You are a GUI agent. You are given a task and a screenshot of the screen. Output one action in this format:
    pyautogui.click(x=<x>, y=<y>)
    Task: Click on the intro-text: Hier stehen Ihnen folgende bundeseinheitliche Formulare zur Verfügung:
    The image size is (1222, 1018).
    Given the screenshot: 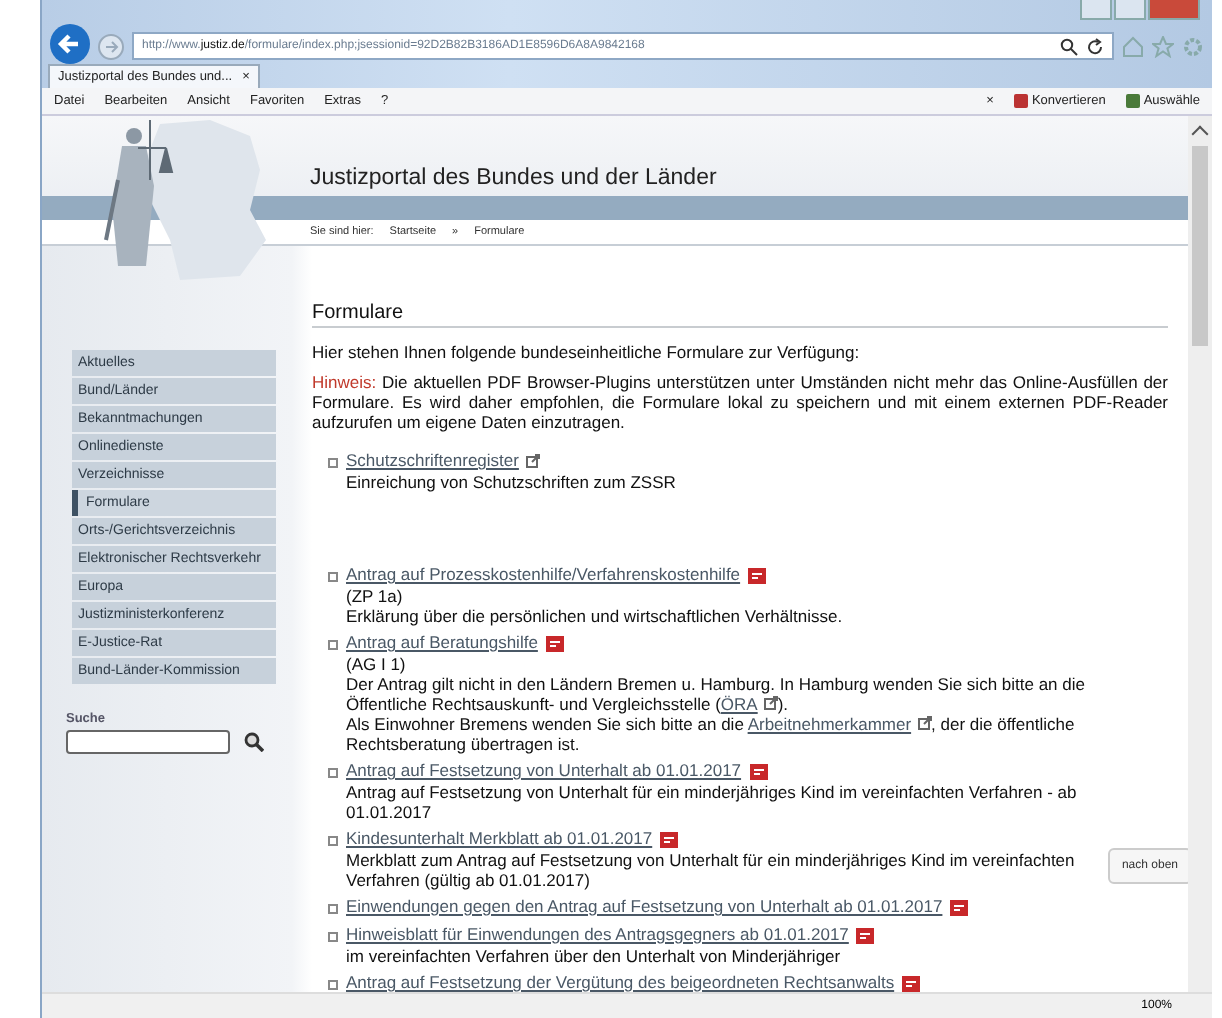 What is the action you would take?
    pyautogui.click(x=587, y=352)
    